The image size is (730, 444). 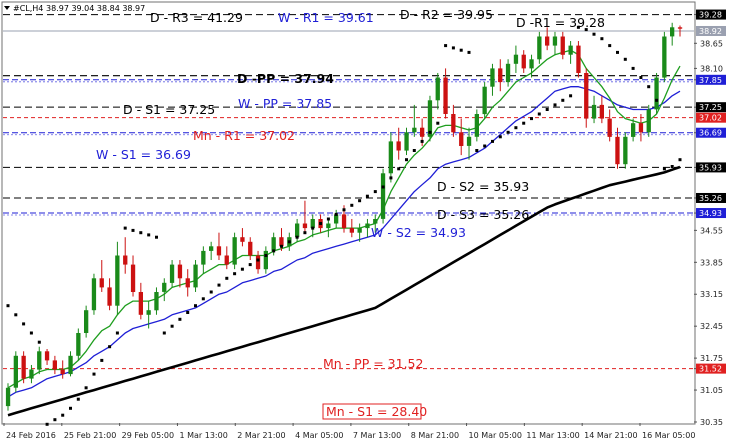 I want to click on x-tick-label-10: 14 Mar 21:00, so click(x=610, y=435).